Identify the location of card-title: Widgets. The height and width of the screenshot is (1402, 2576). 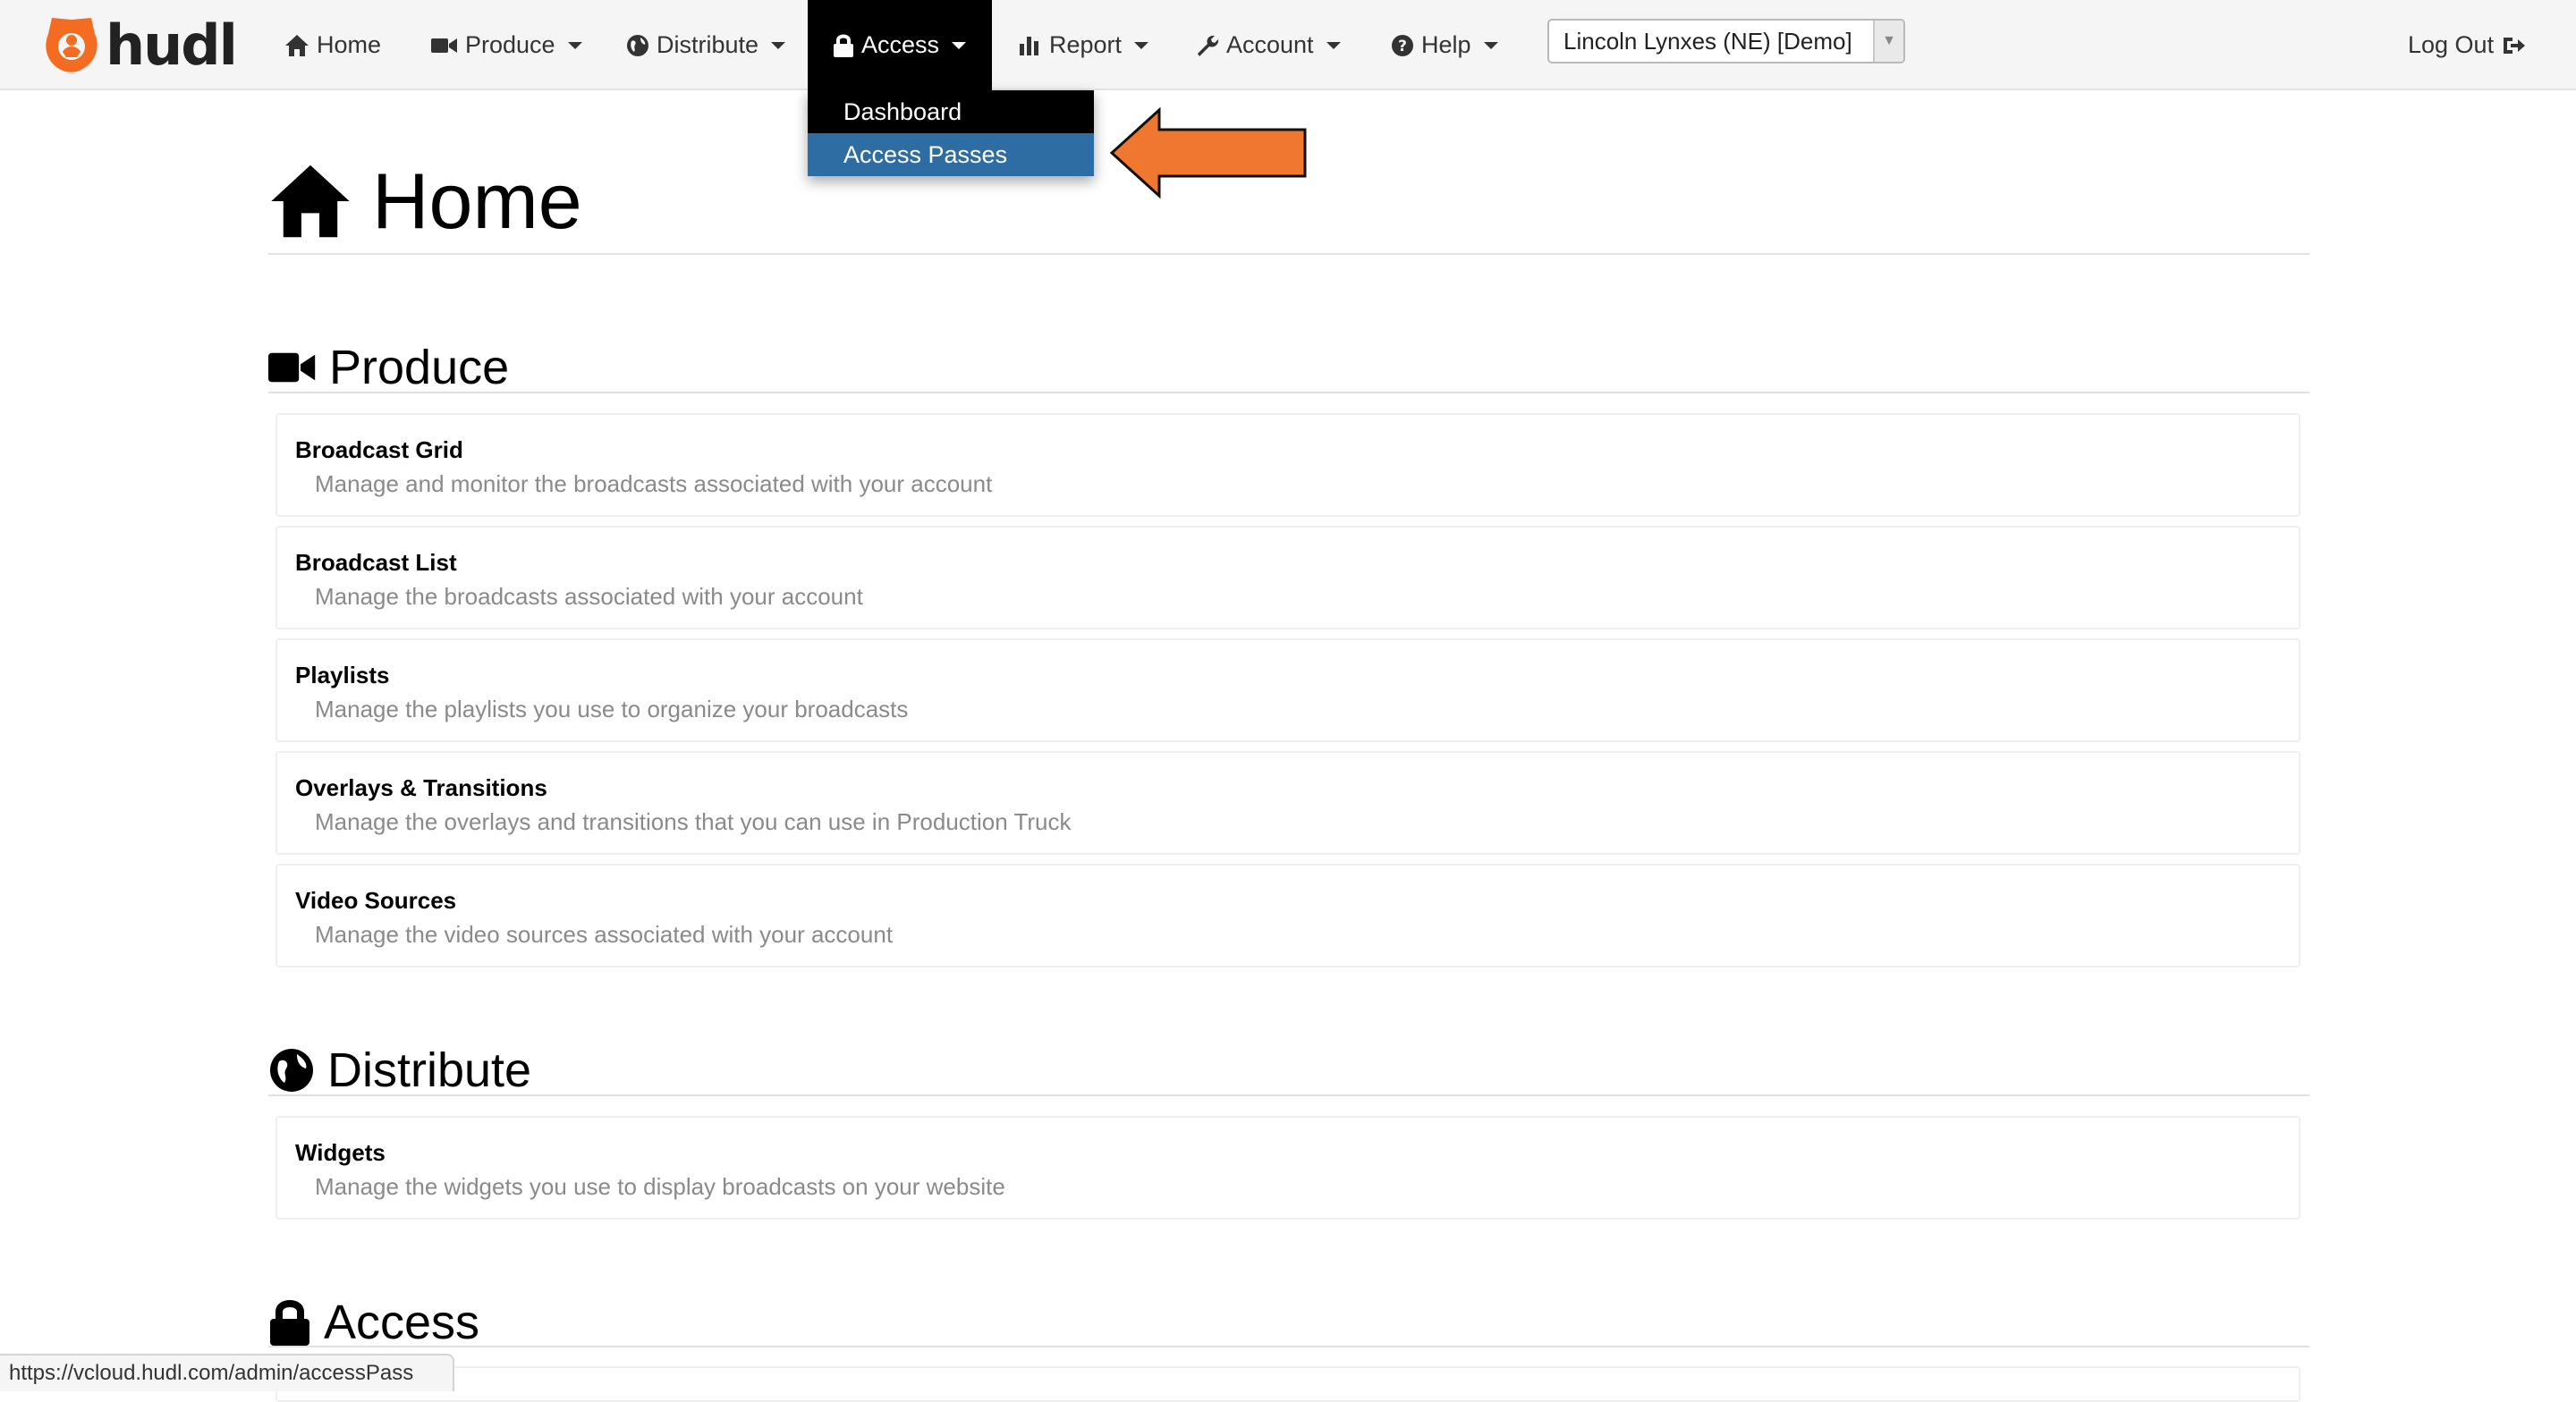
(340, 1152).